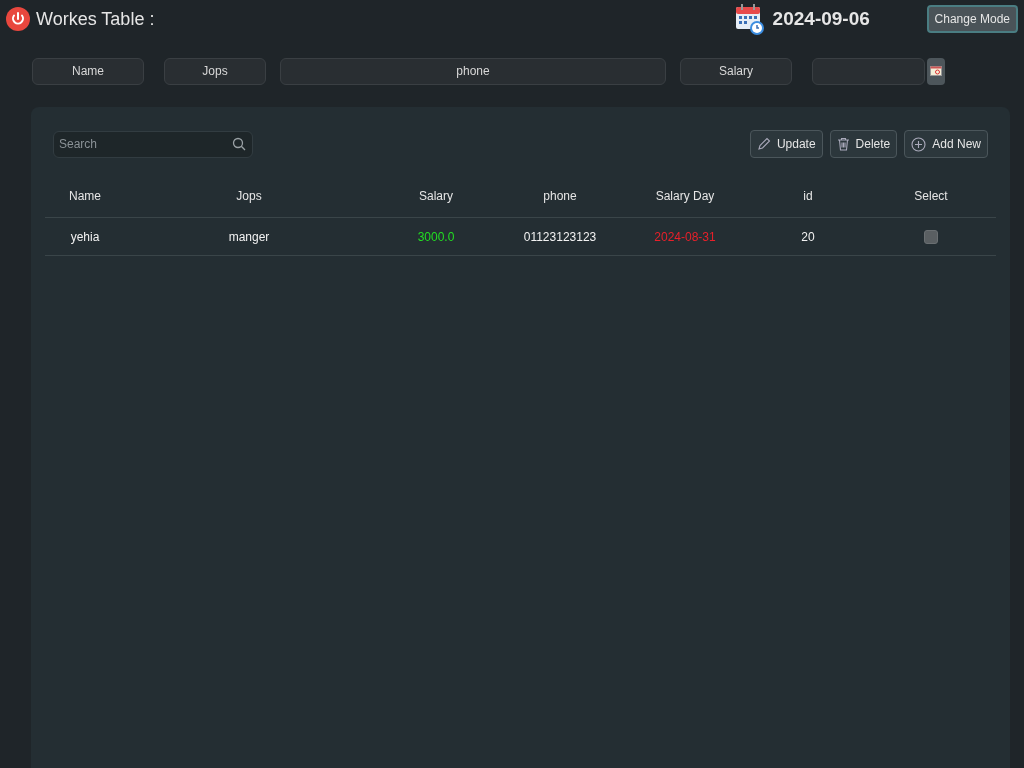 The image size is (1024, 768). What do you see at coordinates (560, 236) in the screenshot?
I see `table-cell: 01123123123` at bounding box center [560, 236].